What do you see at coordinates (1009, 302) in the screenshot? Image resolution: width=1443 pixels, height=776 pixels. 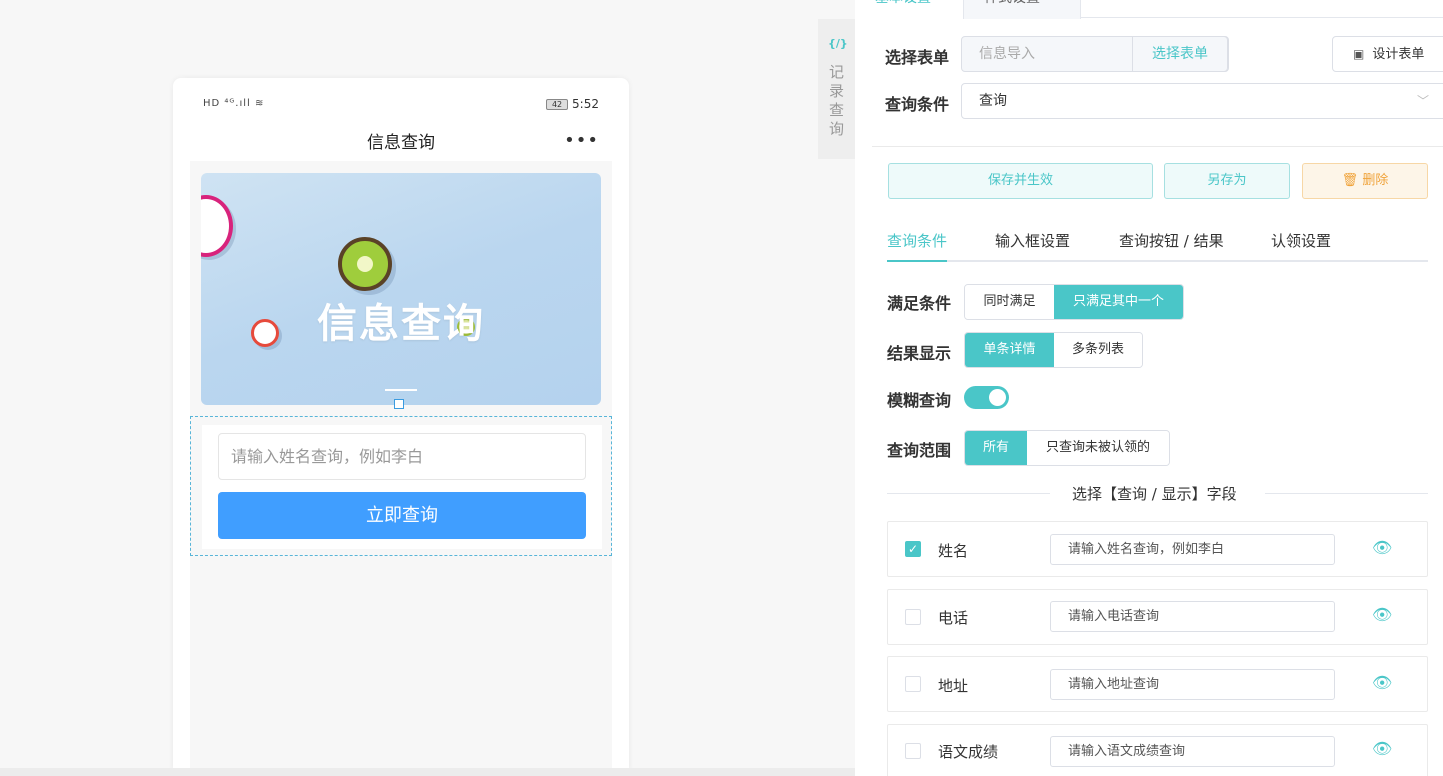 I see `satisfy-all-option: 同时满足` at bounding box center [1009, 302].